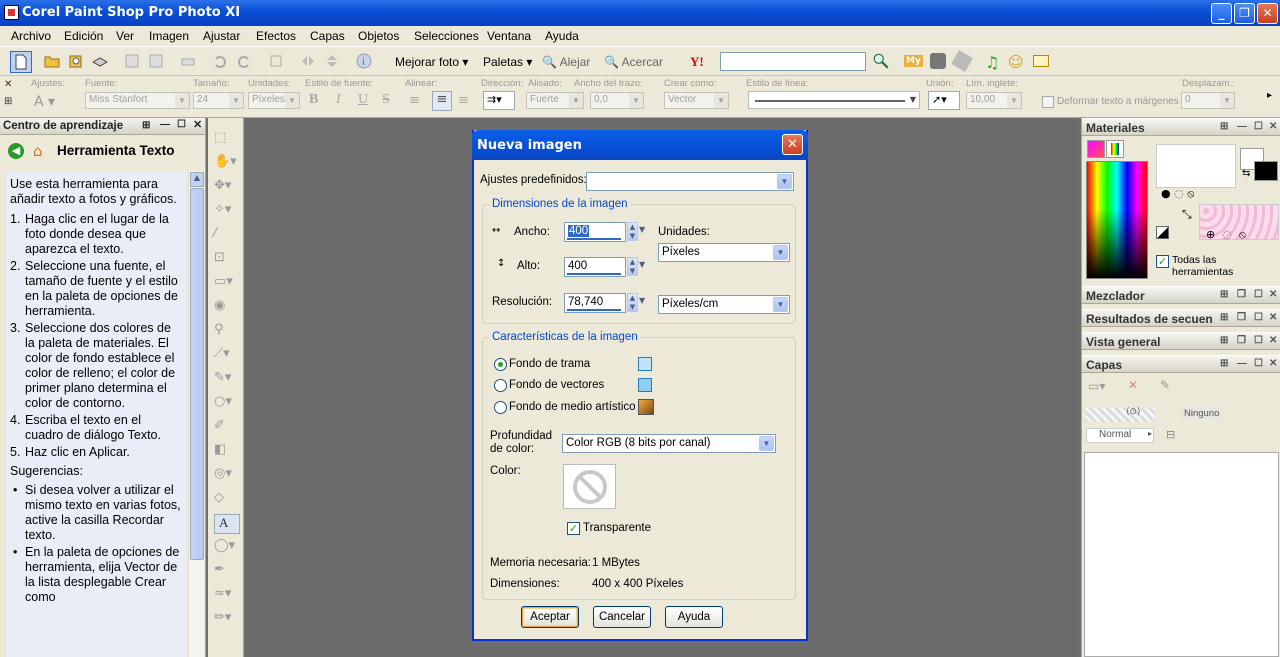 The width and height of the screenshot is (1280, 657). Describe the element at coordinates (227, 428) in the screenshot. I see `smudge-tool-icon: ✐` at that location.